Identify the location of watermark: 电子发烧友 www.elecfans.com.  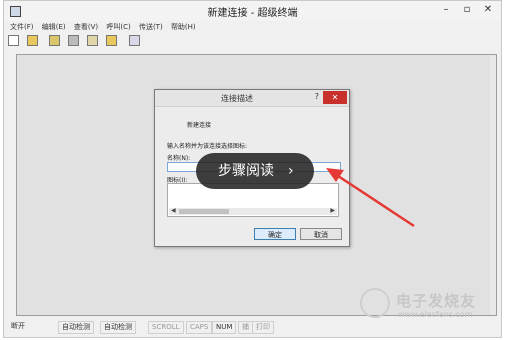
(429, 304).